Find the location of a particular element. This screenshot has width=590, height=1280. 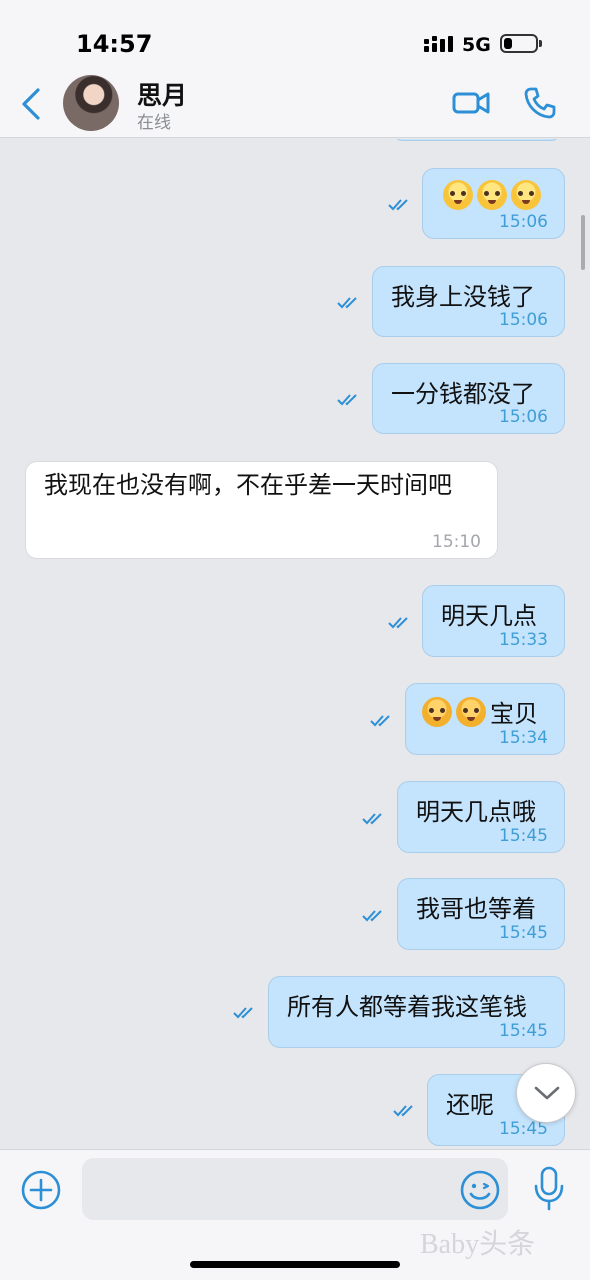

sticker-smiley-icon is located at coordinates (480, 1190).